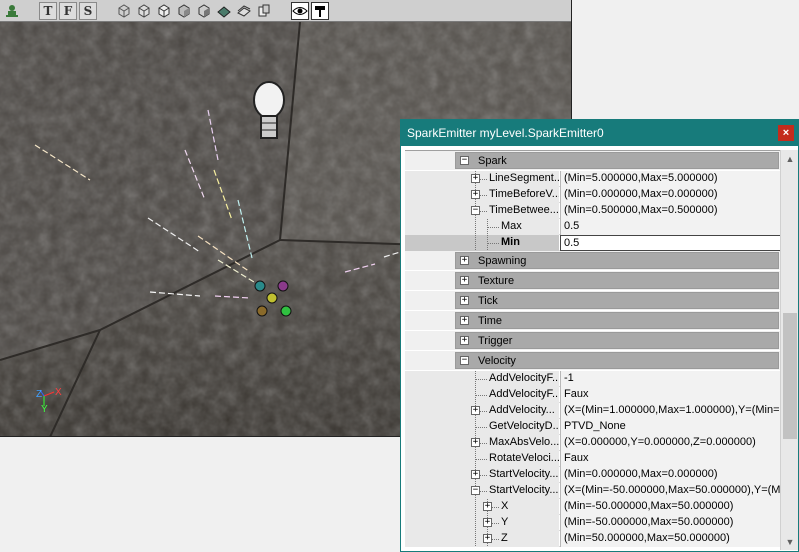 Image resolution: width=799 pixels, height=552 pixels. Describe the element at coordinates (670, 539) in the screenshot. I see `property-value: (Min=50.000000,Max=50.000000)` at that location.